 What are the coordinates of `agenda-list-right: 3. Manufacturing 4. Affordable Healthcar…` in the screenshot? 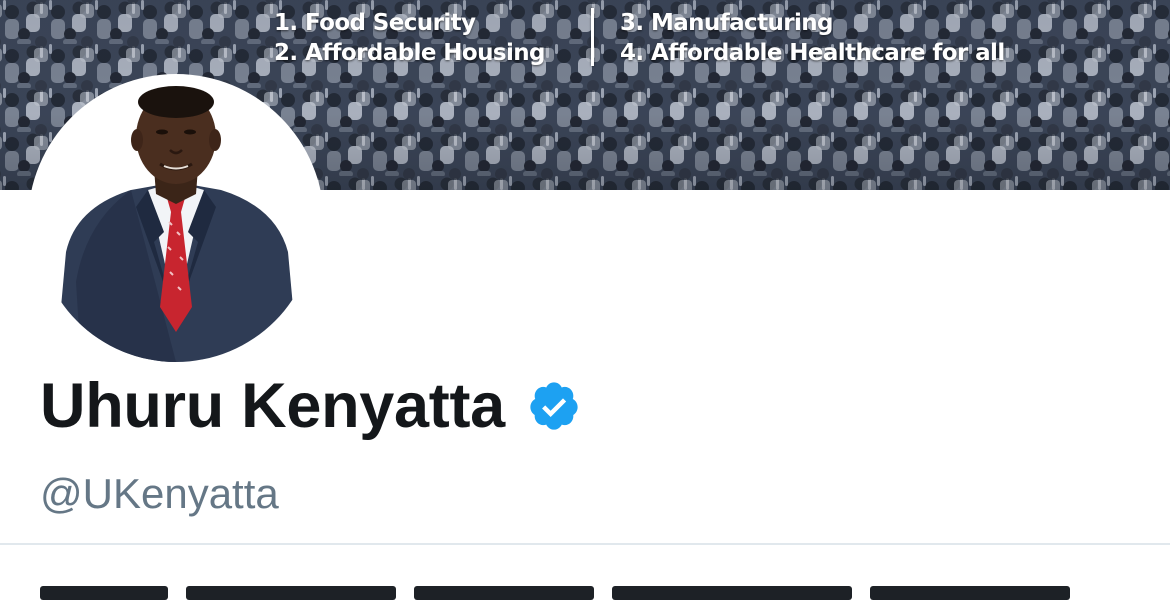 It's located at (812, 38).